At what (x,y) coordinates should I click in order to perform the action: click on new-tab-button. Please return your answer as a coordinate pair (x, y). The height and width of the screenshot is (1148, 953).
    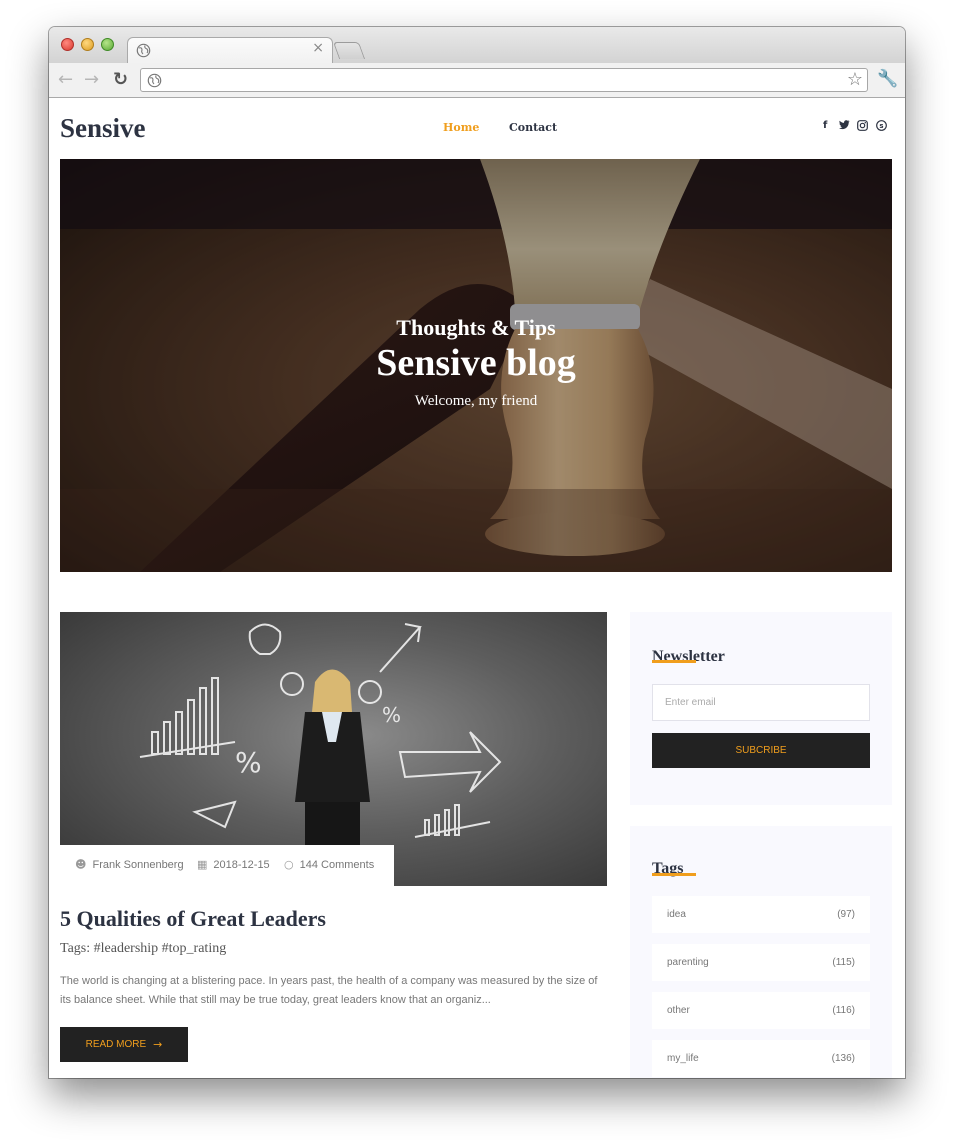
    Looking at the image, I should click on (349, 50).